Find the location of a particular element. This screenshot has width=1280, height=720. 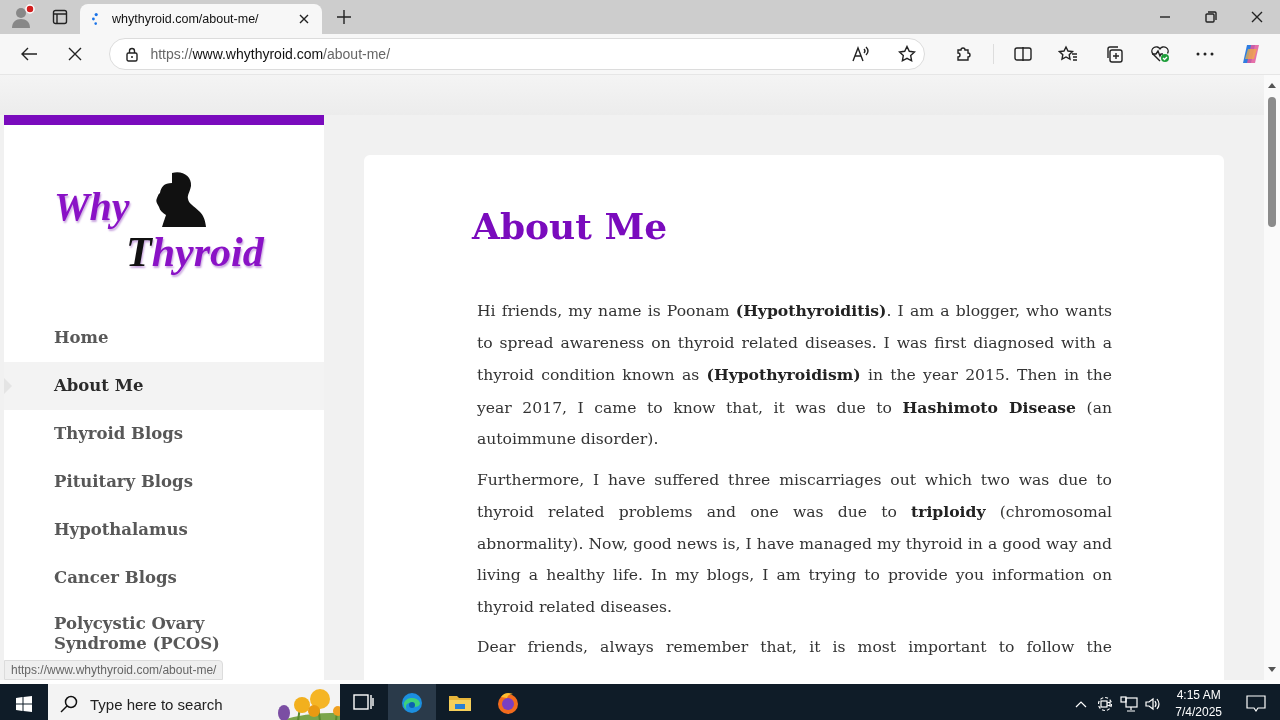

browser-tab: whythyroid.com/about-me/ is located at coordinates (201, 19).